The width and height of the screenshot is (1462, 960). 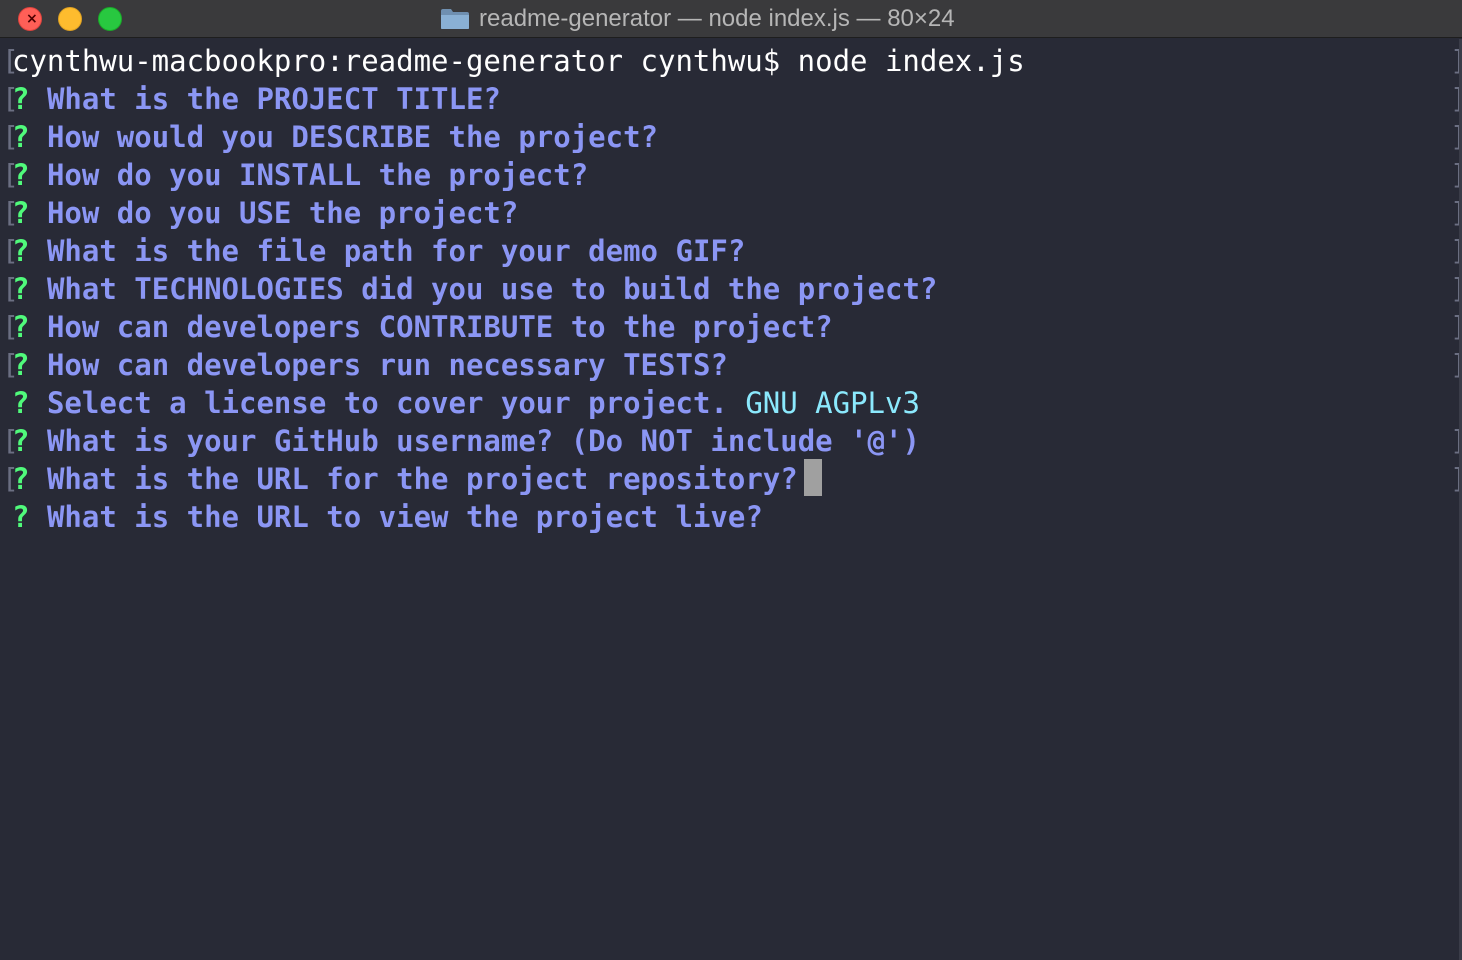 I want to click on close-icon: ×, so click(x=32, y=19).